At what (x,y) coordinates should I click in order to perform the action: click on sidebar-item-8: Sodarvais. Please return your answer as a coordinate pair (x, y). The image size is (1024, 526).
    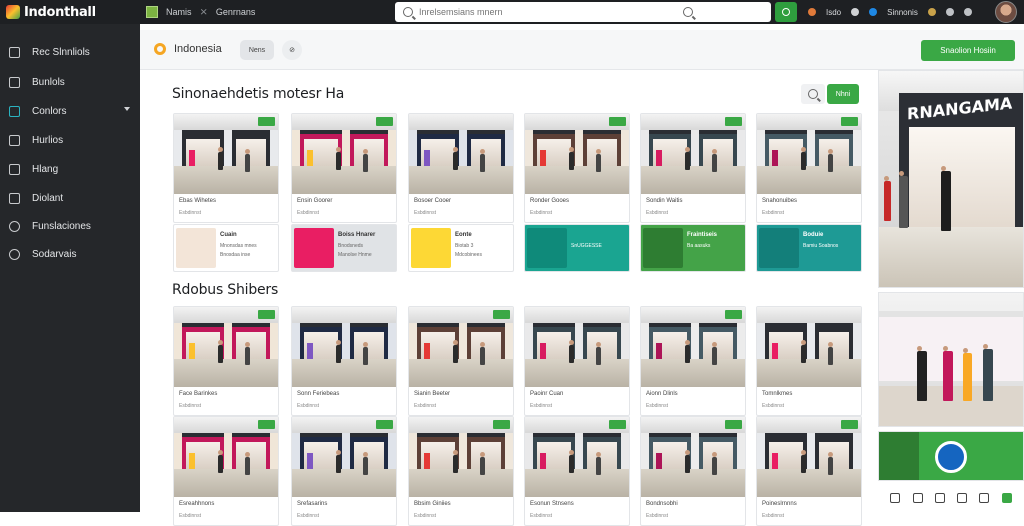
    Looking at the image, I should click on (70, 254).